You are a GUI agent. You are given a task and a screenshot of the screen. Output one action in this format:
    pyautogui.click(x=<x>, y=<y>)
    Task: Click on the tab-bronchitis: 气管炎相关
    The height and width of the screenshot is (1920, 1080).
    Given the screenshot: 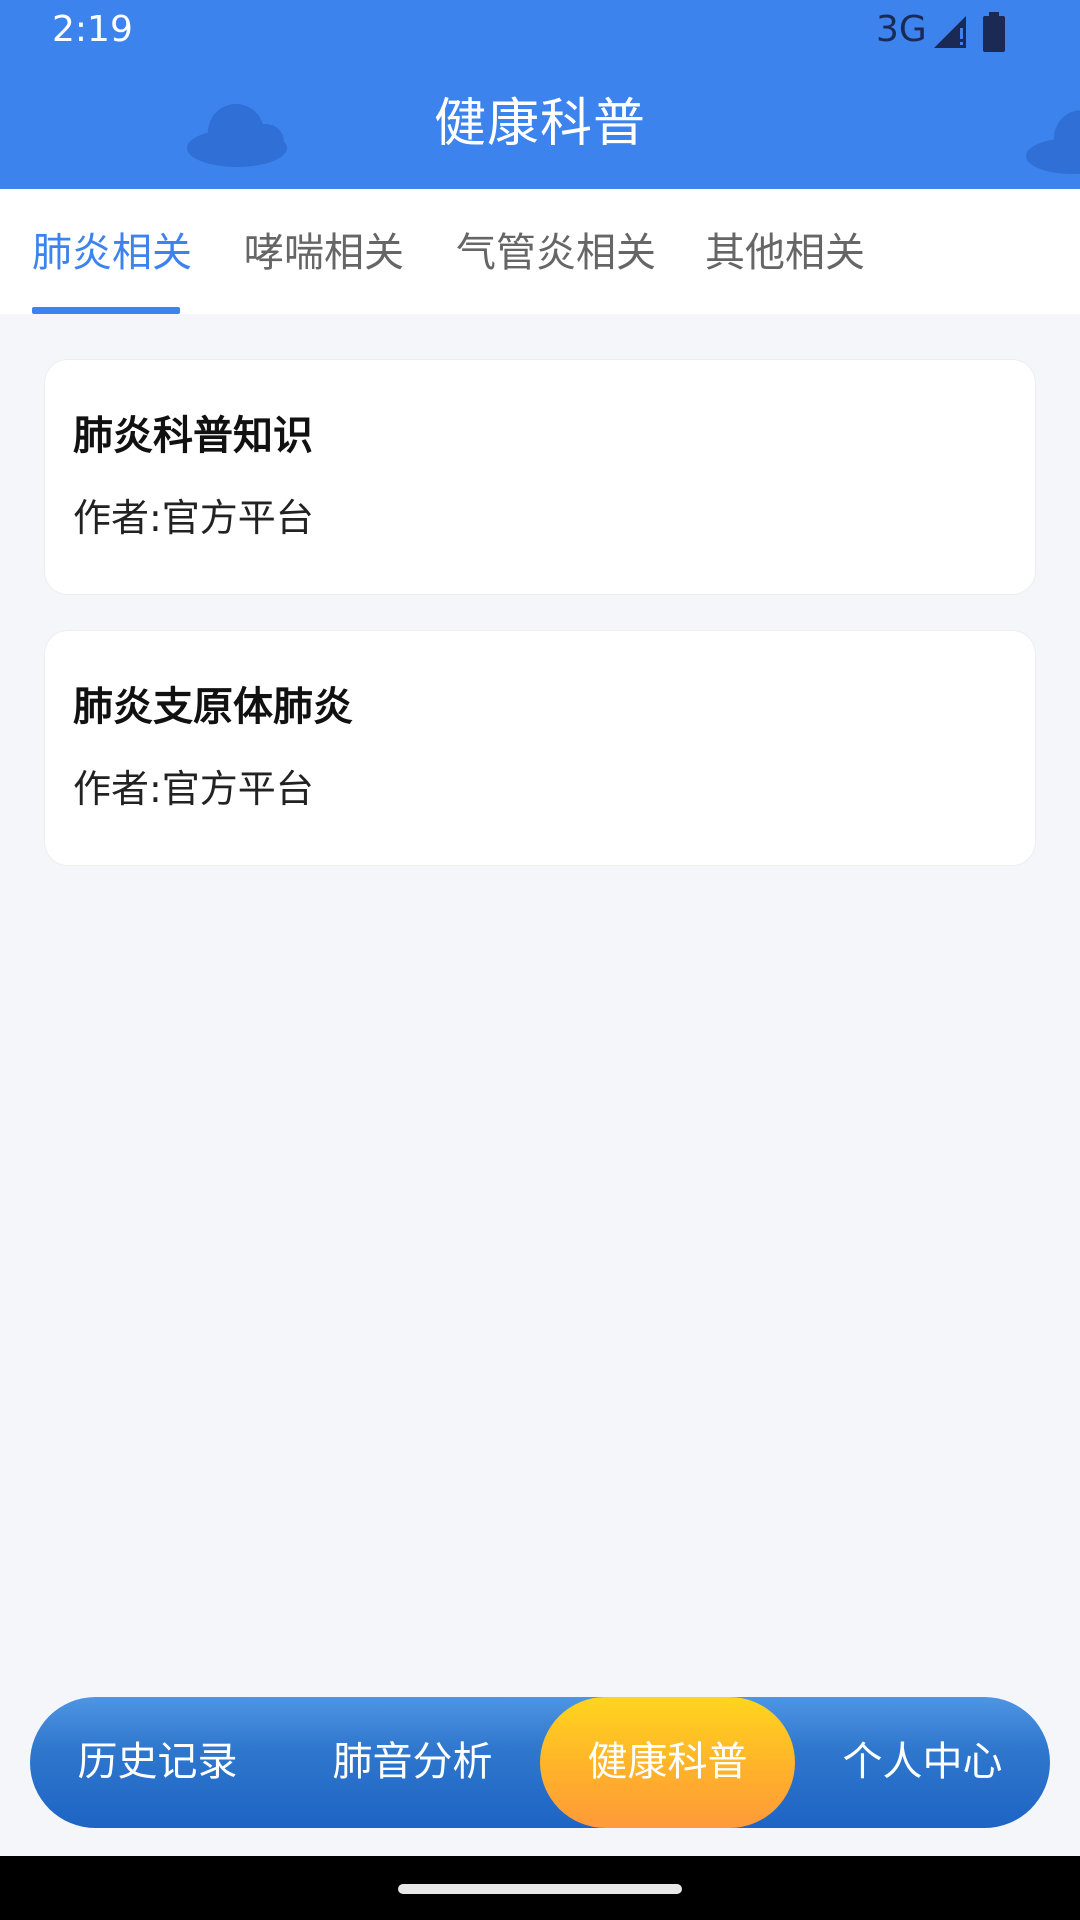 What is the action you would take?
    pyautogui.click(x=556, y=253)
    